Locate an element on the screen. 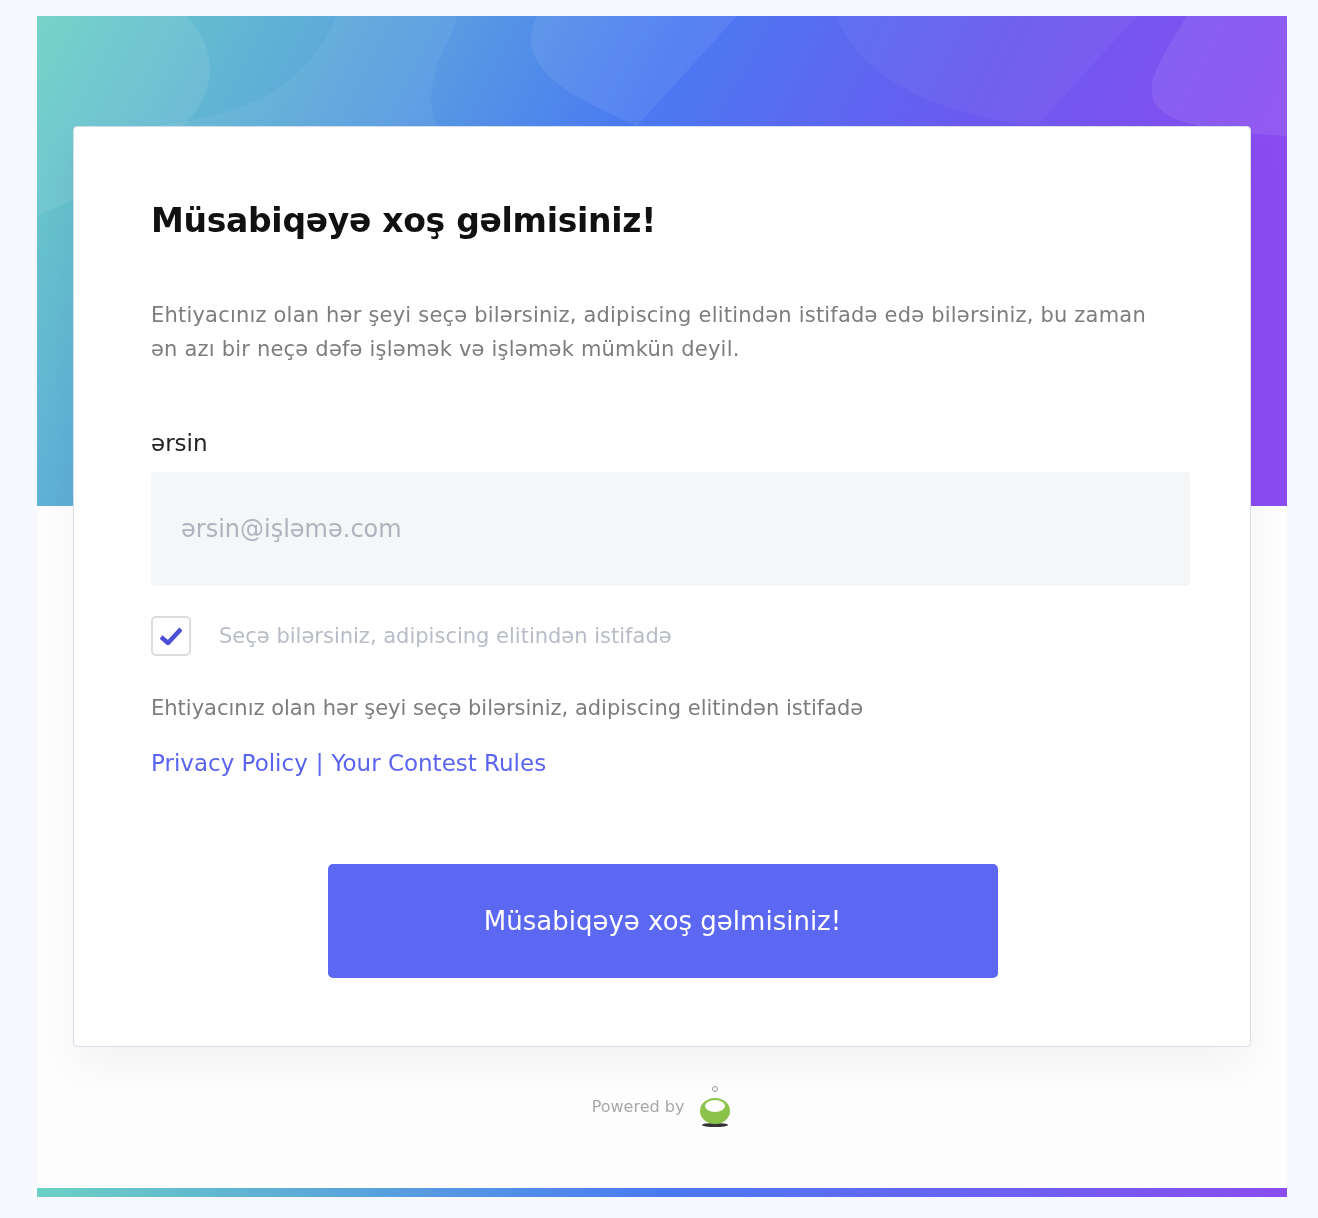 The image size is (1318, 1218). rules-link: Your Contest Rules is located at coordinates (439, 763).